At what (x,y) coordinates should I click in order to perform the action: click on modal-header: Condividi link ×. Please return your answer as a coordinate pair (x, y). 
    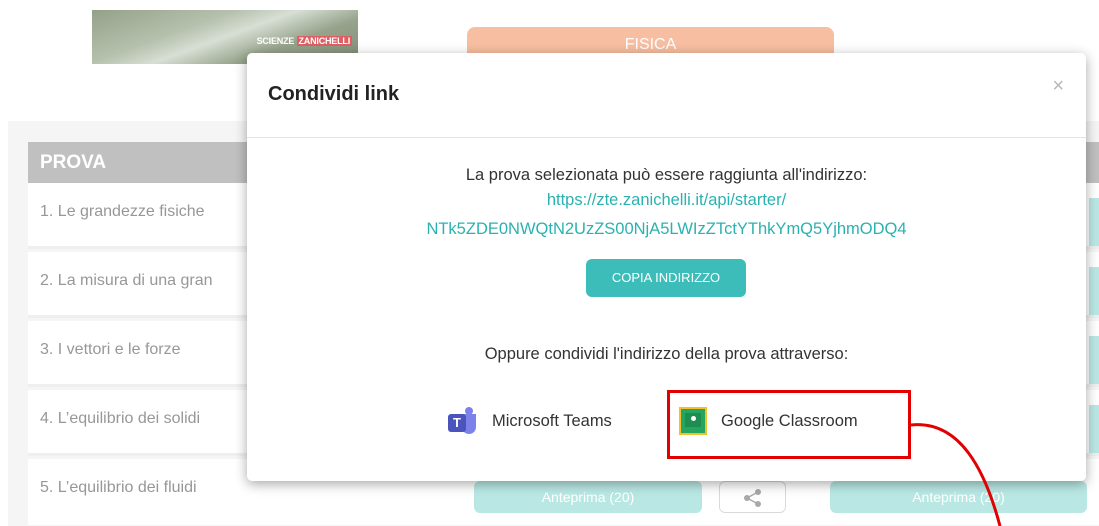
    Looking at the image, I should click on (666, 95).